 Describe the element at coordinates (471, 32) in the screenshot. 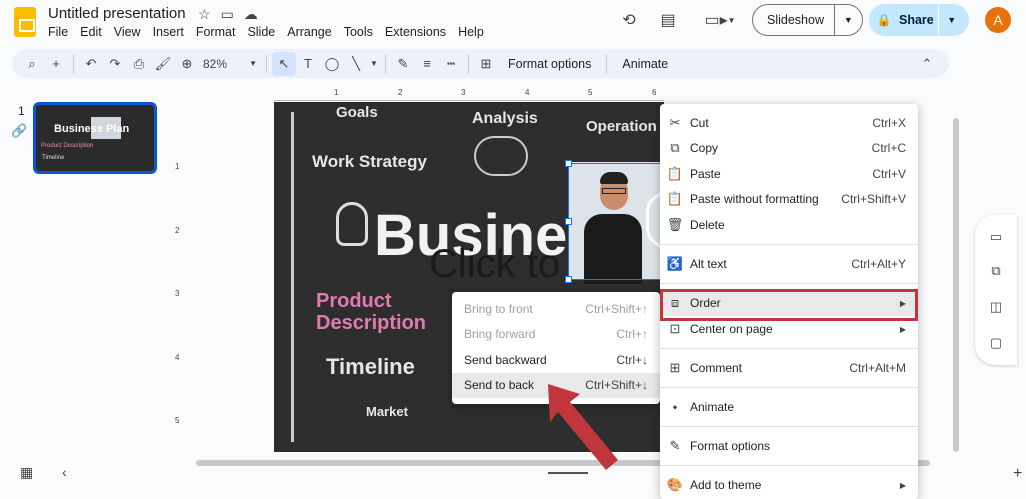

I see `menu-help: Help` at that location.